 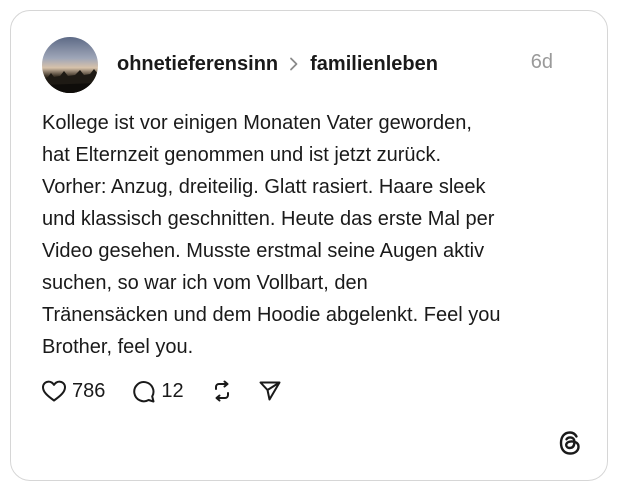 What do you see at coordinates (144, 391) in the screenshot?
I see `comment-icon` at bounding box center [144, 391].